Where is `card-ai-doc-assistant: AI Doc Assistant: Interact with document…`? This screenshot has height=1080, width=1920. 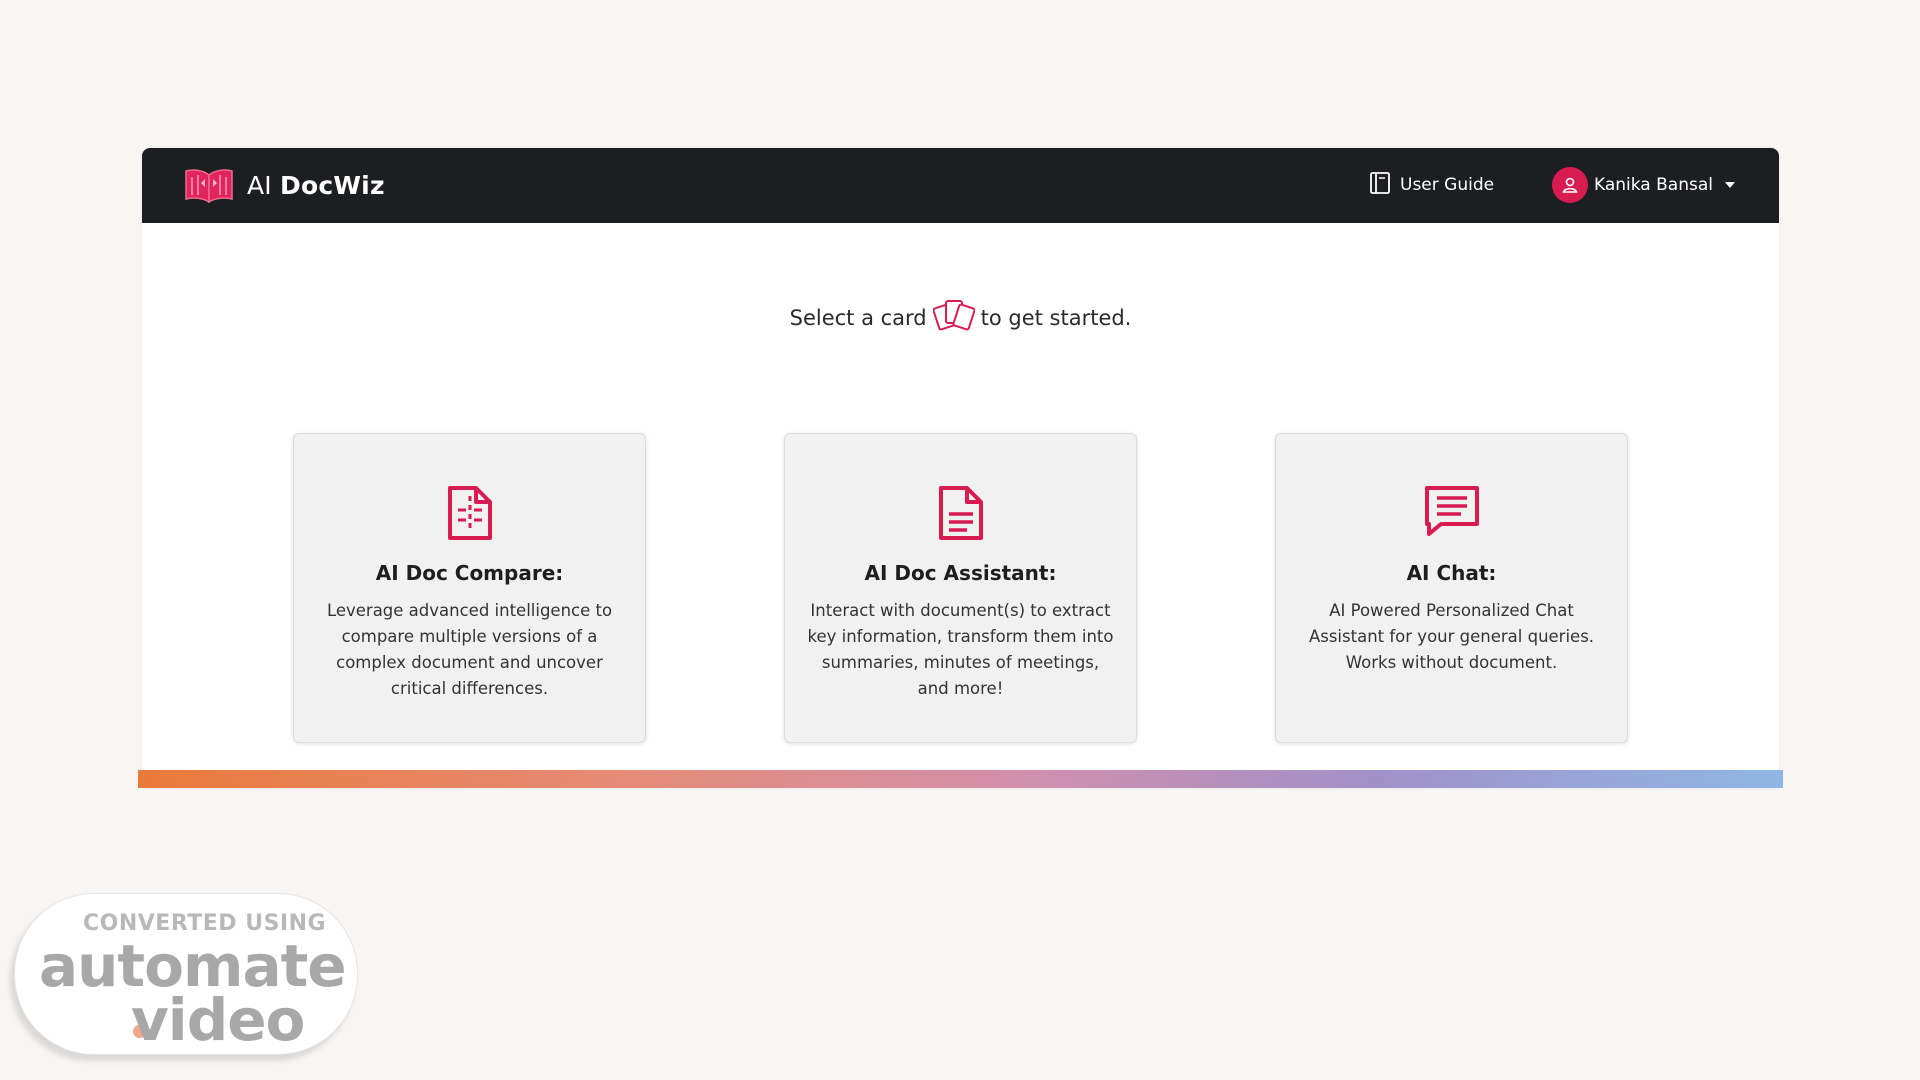
card-ai-doc-assistant: AI Doc Assistant: Interact with document… is located at coordinates (960, 588).